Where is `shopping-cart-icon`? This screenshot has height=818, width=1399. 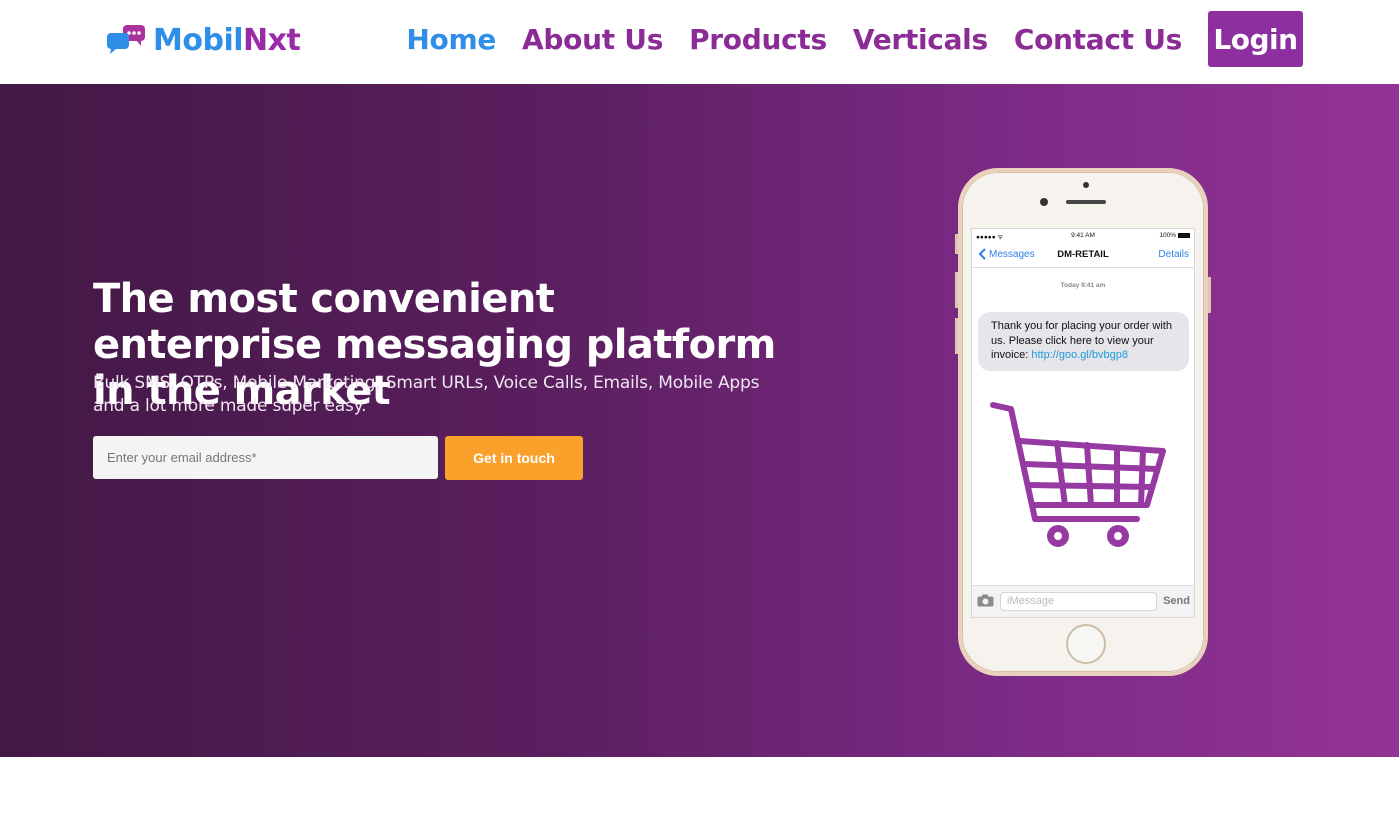 shopping-cart-icon is located at coordinates (1077, 475).